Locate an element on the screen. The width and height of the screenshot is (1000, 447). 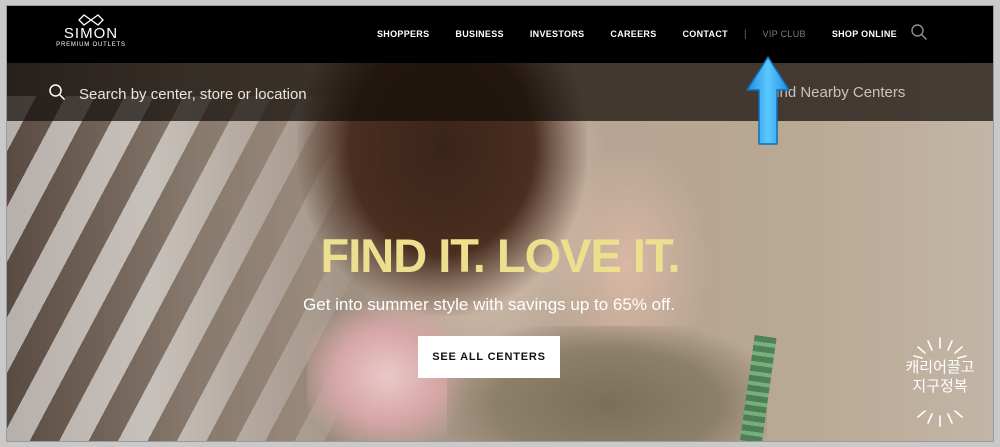
nav-shop-online: SHOP ONLINE is located at coordinates (864, 34).